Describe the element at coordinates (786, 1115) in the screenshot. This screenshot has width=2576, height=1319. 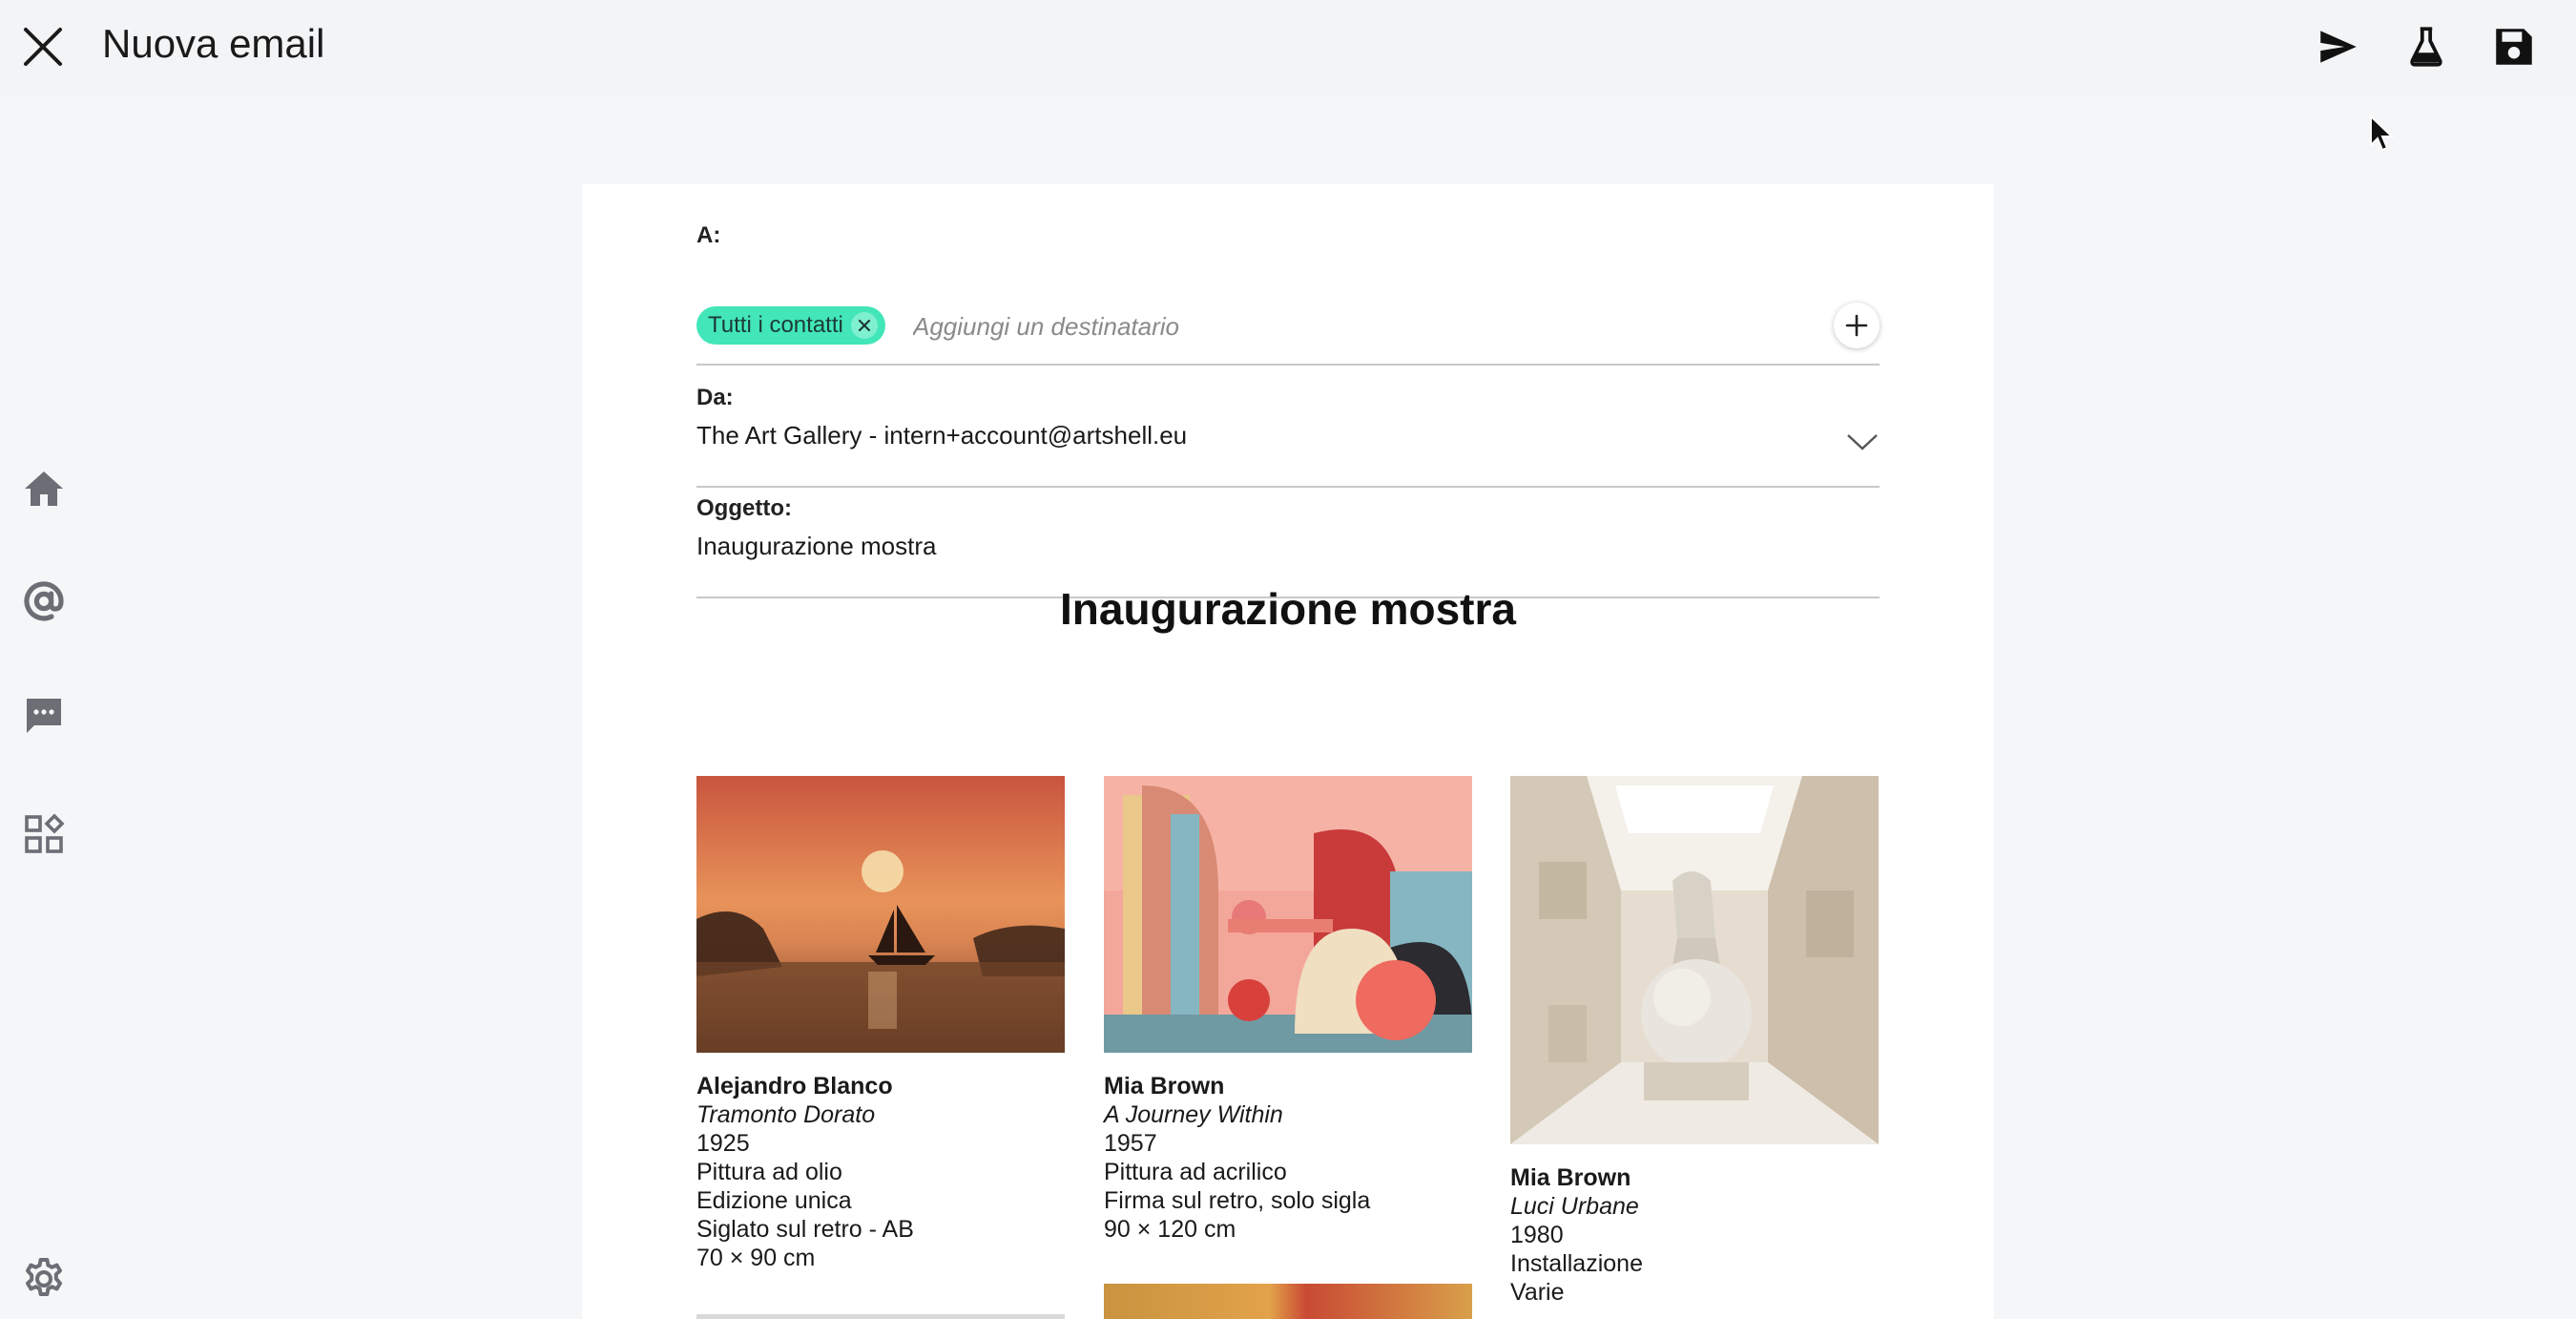
I see `artwork-title: Tramonto Dorato` at that location.